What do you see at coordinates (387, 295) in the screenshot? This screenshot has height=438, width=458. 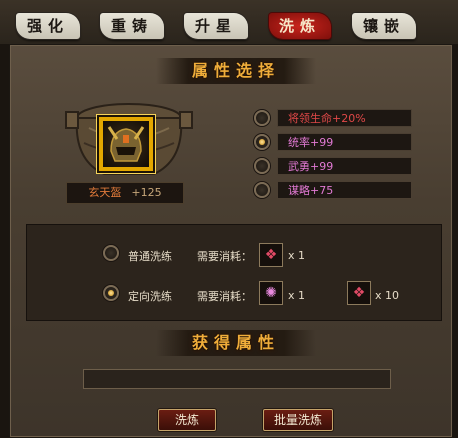 I see `directed-cost-qty2: x 10` at bounding box center [387, 295].